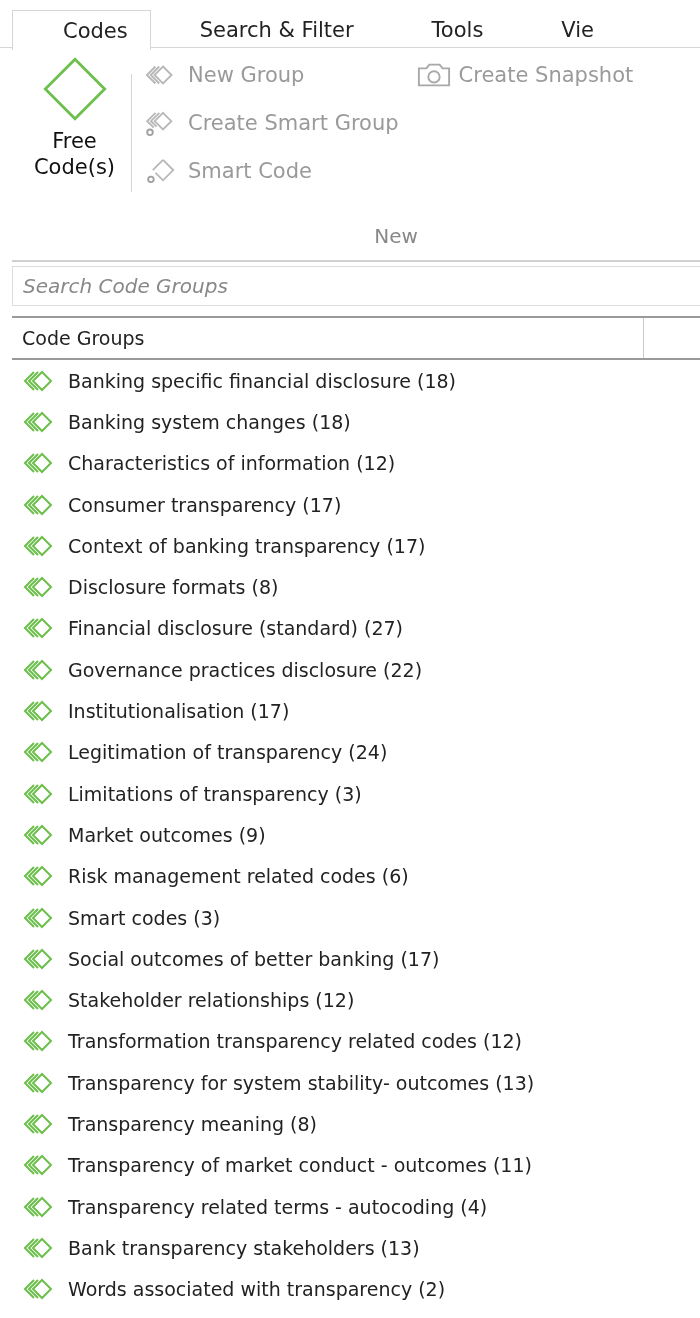  I want to click on code-group-item: Smart codes (3), so click(356, 917).